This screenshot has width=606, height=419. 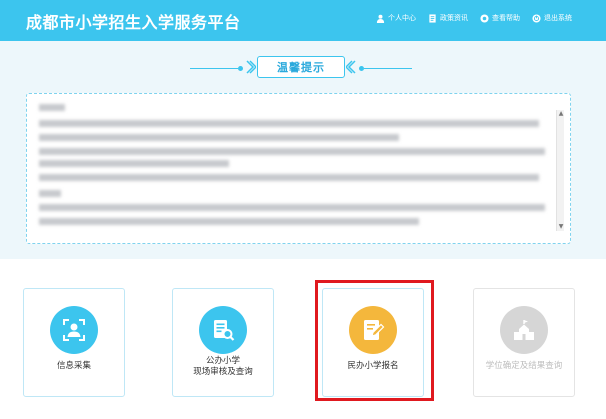 What do you see at coordinates (251, 67) in the screenshot?
I see `chevron-right-icon` at bounding box center [251, 67].